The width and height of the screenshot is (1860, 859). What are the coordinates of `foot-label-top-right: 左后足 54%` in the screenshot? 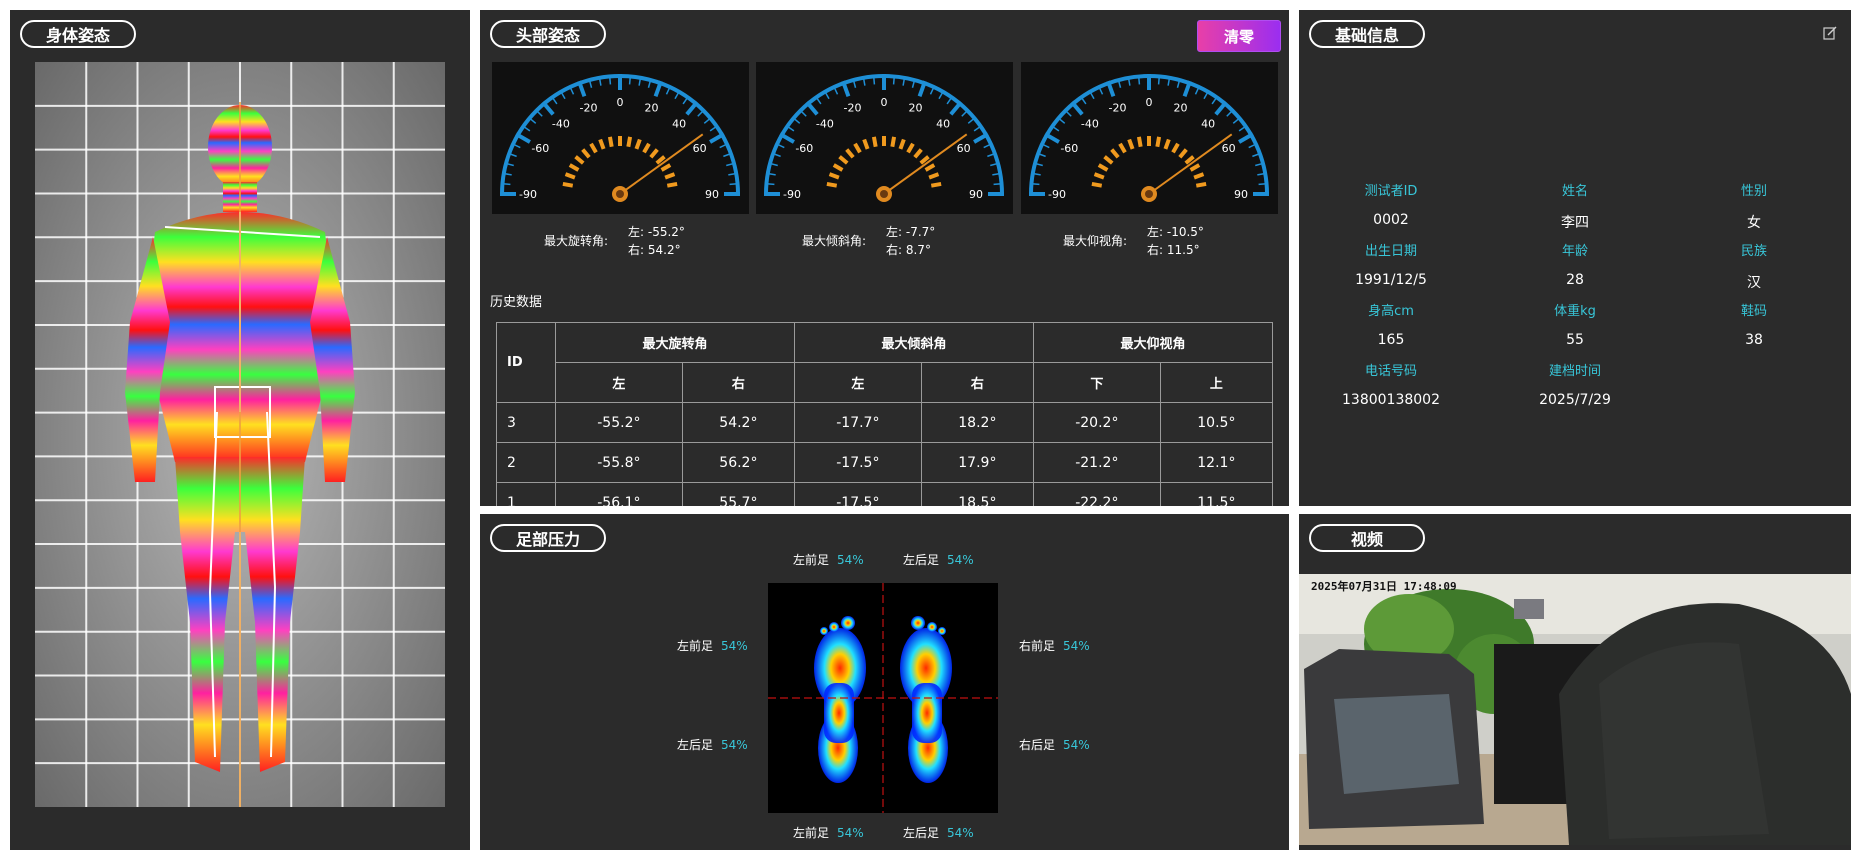 It's located at (938, 560).